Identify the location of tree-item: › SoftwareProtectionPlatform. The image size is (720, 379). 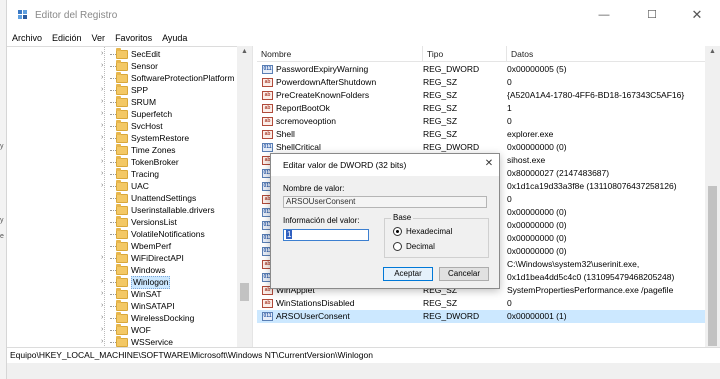
(125, 78).